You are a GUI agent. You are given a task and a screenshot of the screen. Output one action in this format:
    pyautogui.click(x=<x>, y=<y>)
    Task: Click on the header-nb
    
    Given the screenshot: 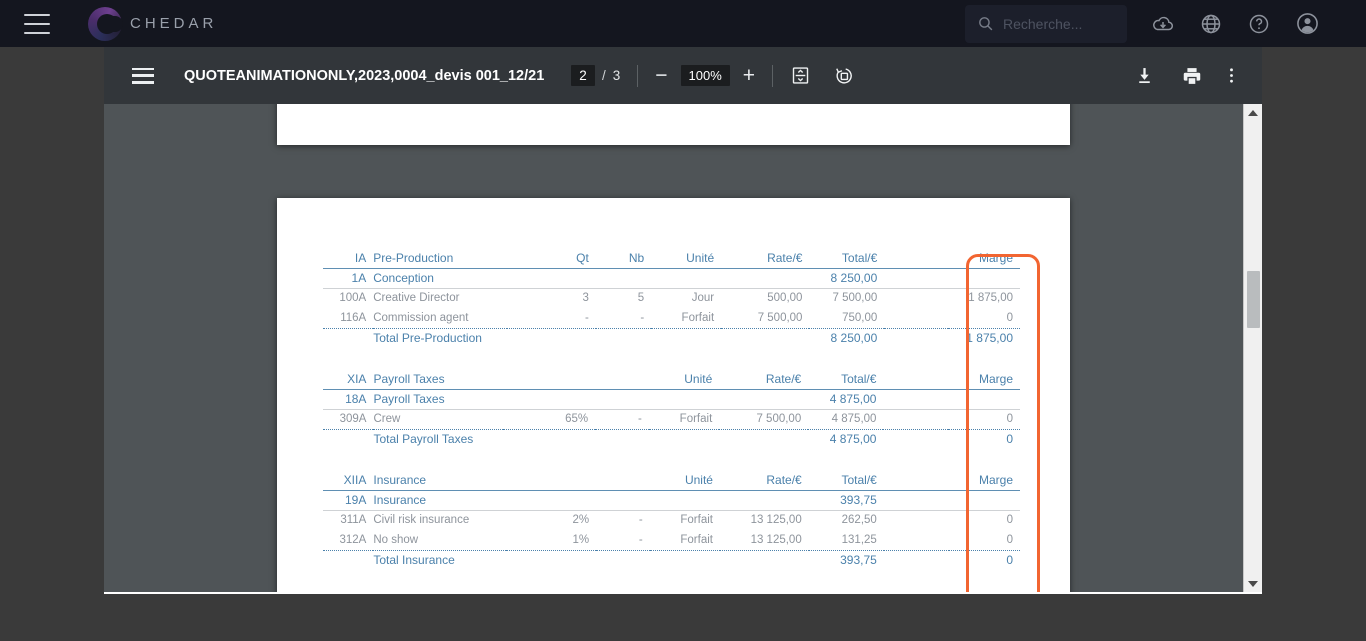 What is the action you would take?
    pyautogui.click(x=623, y=480)
    